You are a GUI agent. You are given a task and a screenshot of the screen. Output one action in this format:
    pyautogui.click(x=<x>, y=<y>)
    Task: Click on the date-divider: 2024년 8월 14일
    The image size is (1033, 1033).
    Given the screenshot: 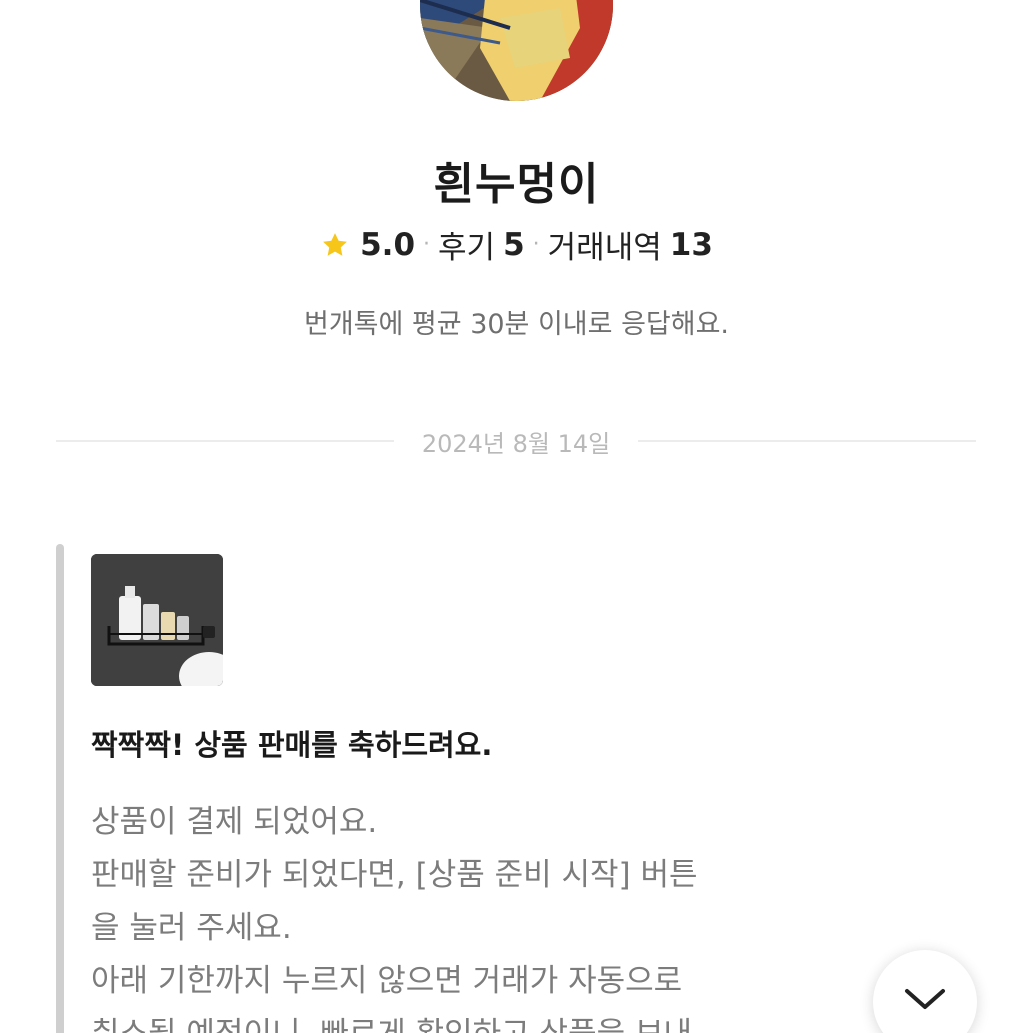 What is the action you would take?
    pyautogui.click(x=516, y=441)
    